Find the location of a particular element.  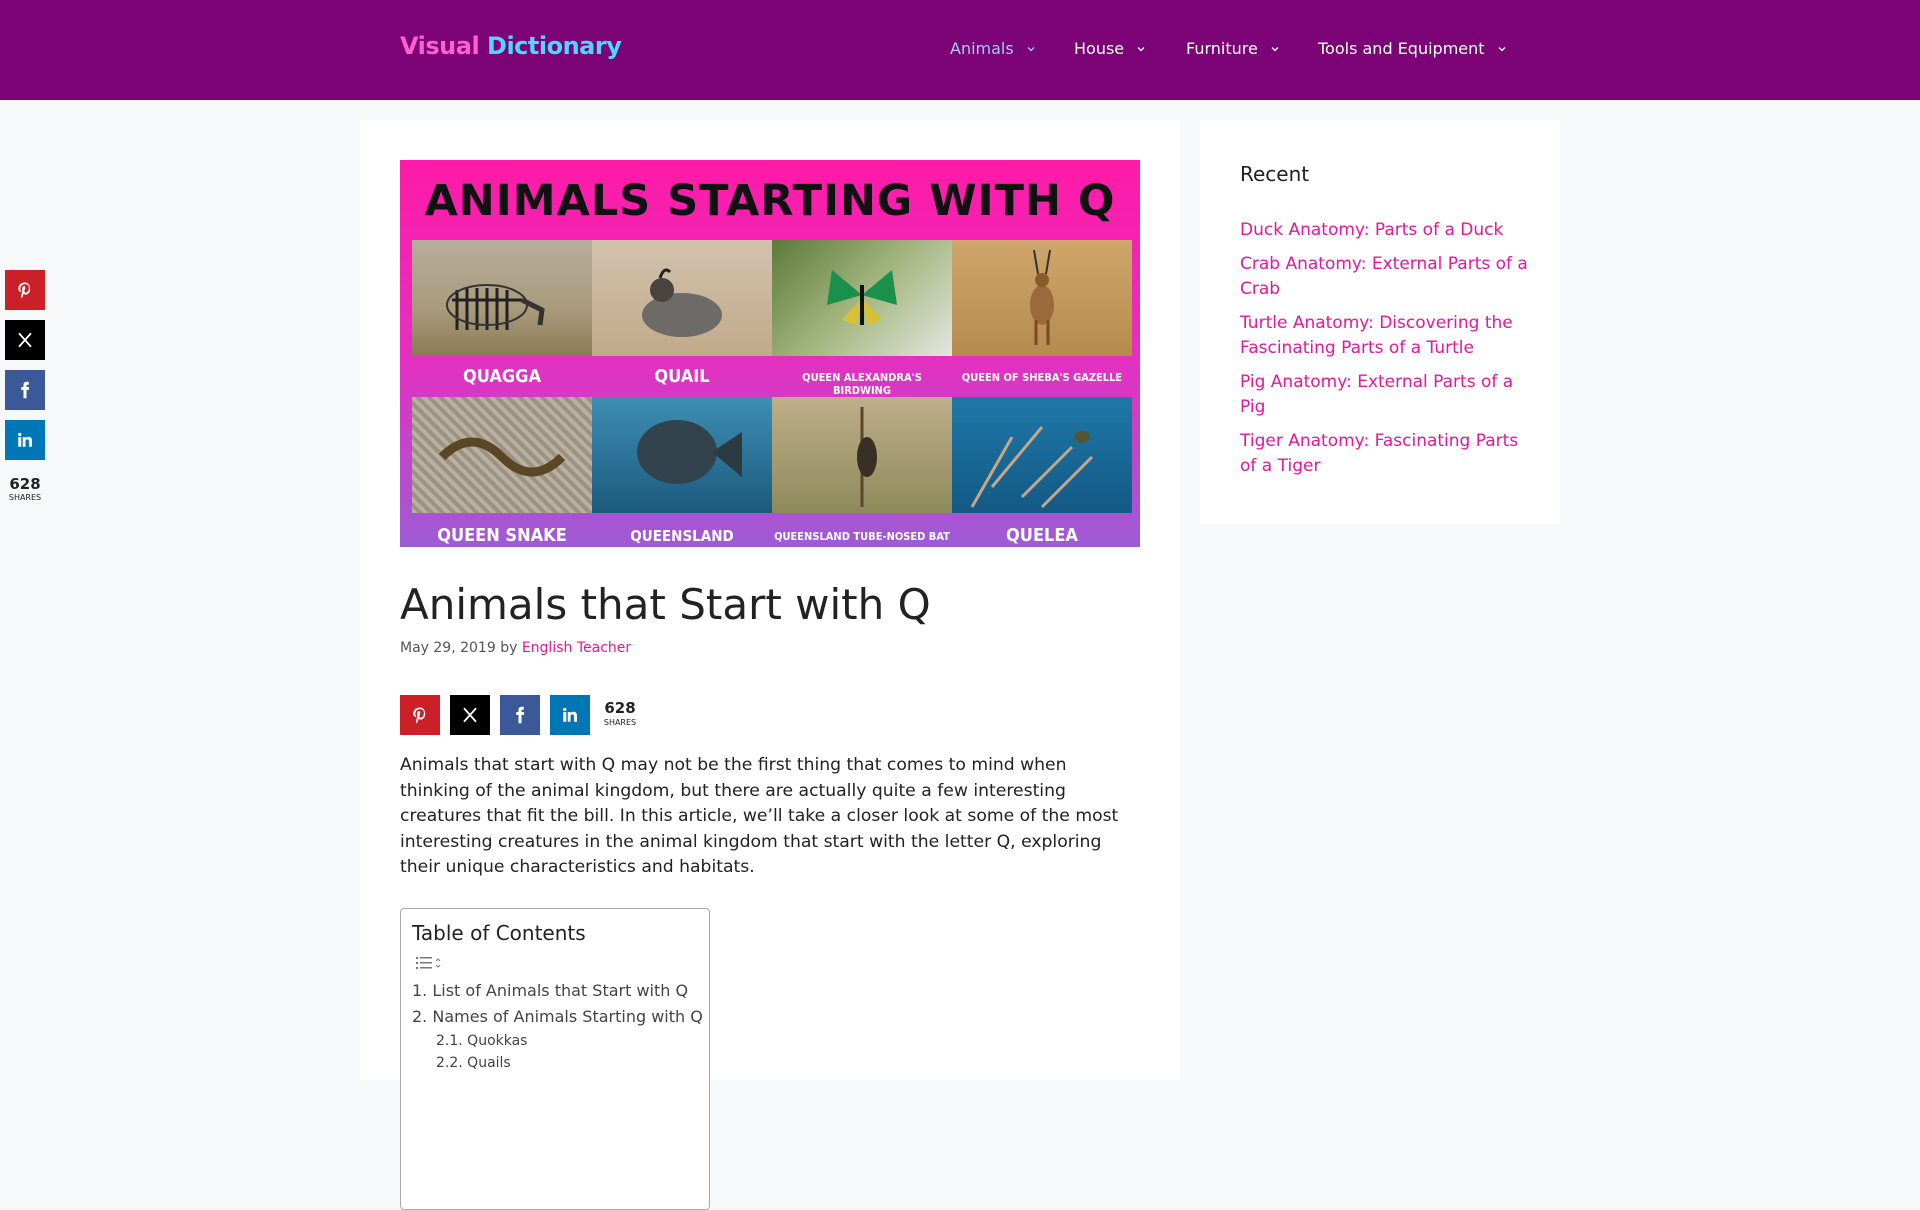

gazelle-photo is located at coordinates (1042, 298).